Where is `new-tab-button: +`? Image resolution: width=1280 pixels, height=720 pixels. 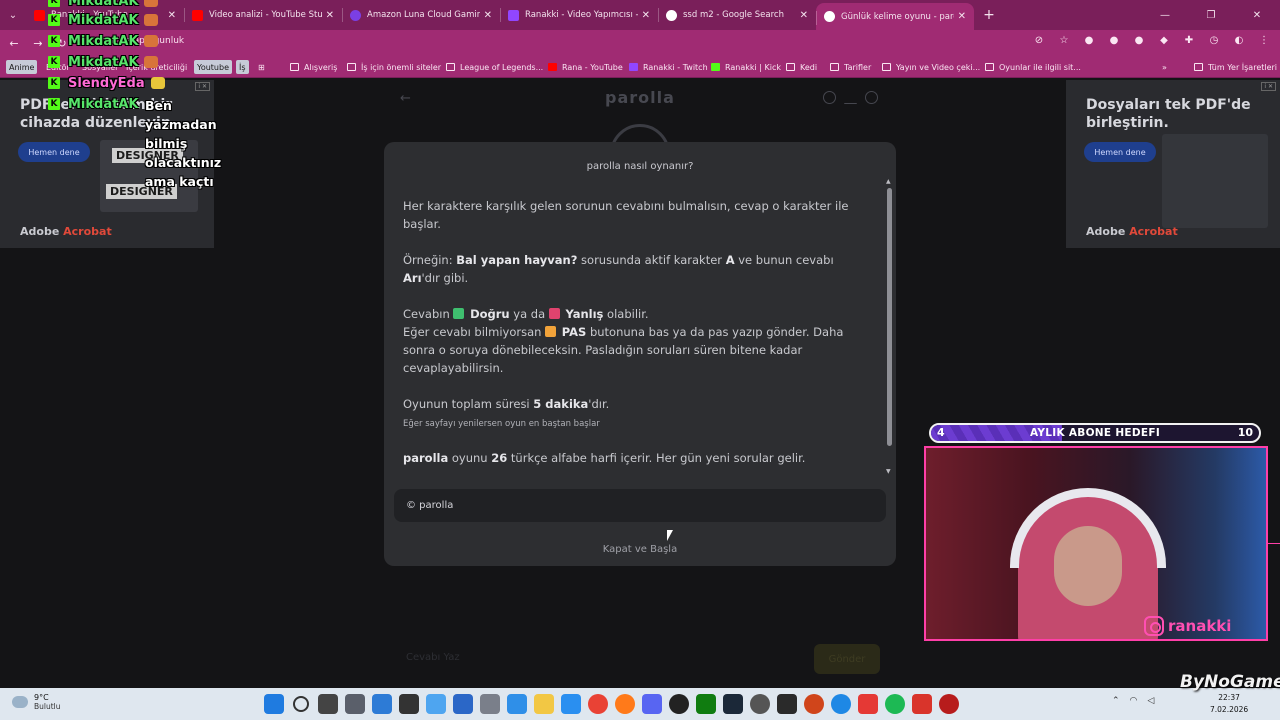
new-tab-button: + is located at coordinates (989, 15).